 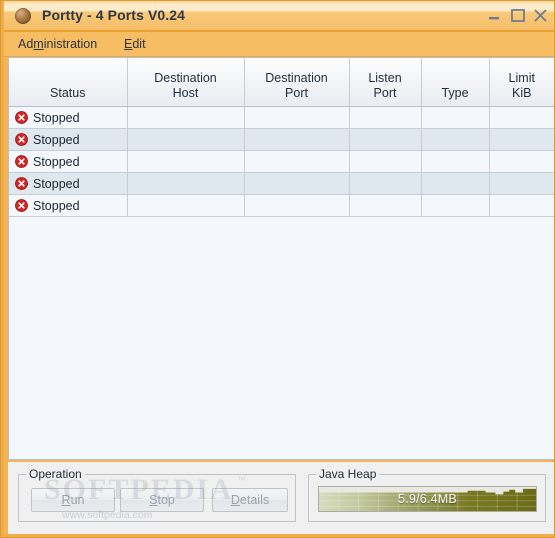 I want to click on close-icon, so click(x=540, y=15).